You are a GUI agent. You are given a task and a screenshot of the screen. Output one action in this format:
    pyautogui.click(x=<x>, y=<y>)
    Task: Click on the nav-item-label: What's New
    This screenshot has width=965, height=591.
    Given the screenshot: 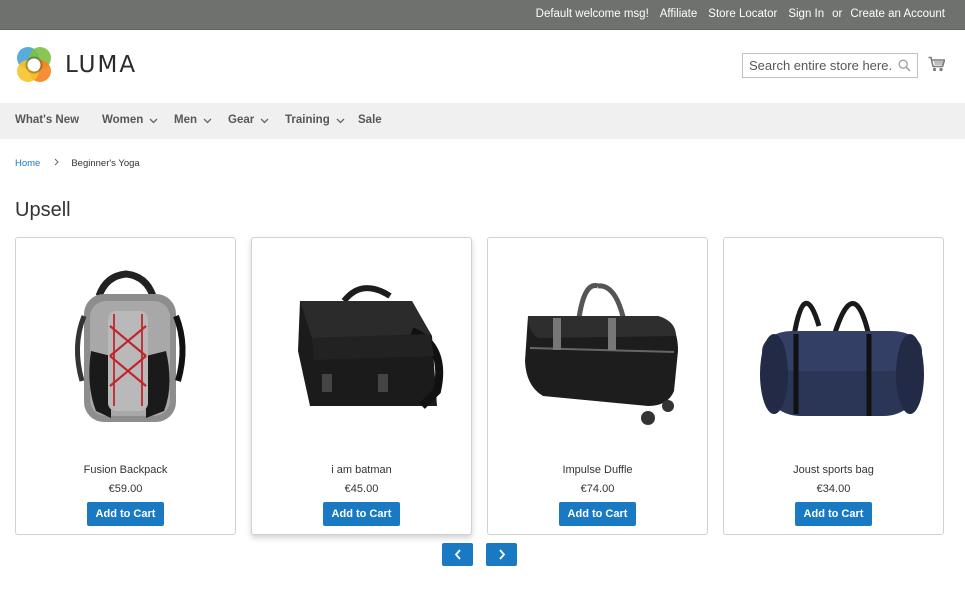 What is the action you would take?
    pyautogui.click(x=47, y=120)
    